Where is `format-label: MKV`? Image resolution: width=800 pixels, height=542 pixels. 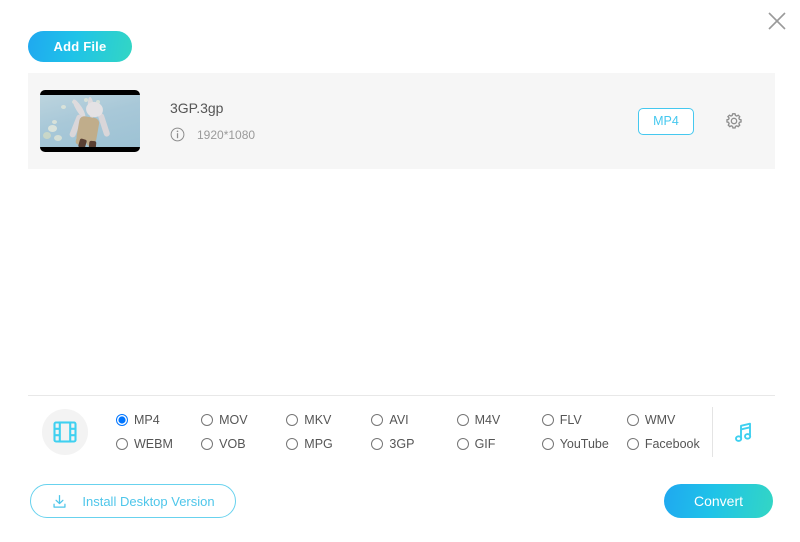 format-label: MKV is located at coordinates (318, 419).